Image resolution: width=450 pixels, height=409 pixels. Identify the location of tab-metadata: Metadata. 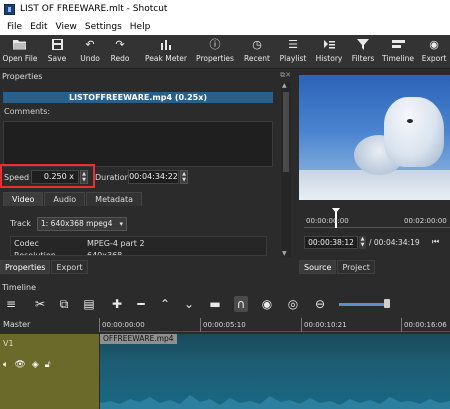
(114, 199).